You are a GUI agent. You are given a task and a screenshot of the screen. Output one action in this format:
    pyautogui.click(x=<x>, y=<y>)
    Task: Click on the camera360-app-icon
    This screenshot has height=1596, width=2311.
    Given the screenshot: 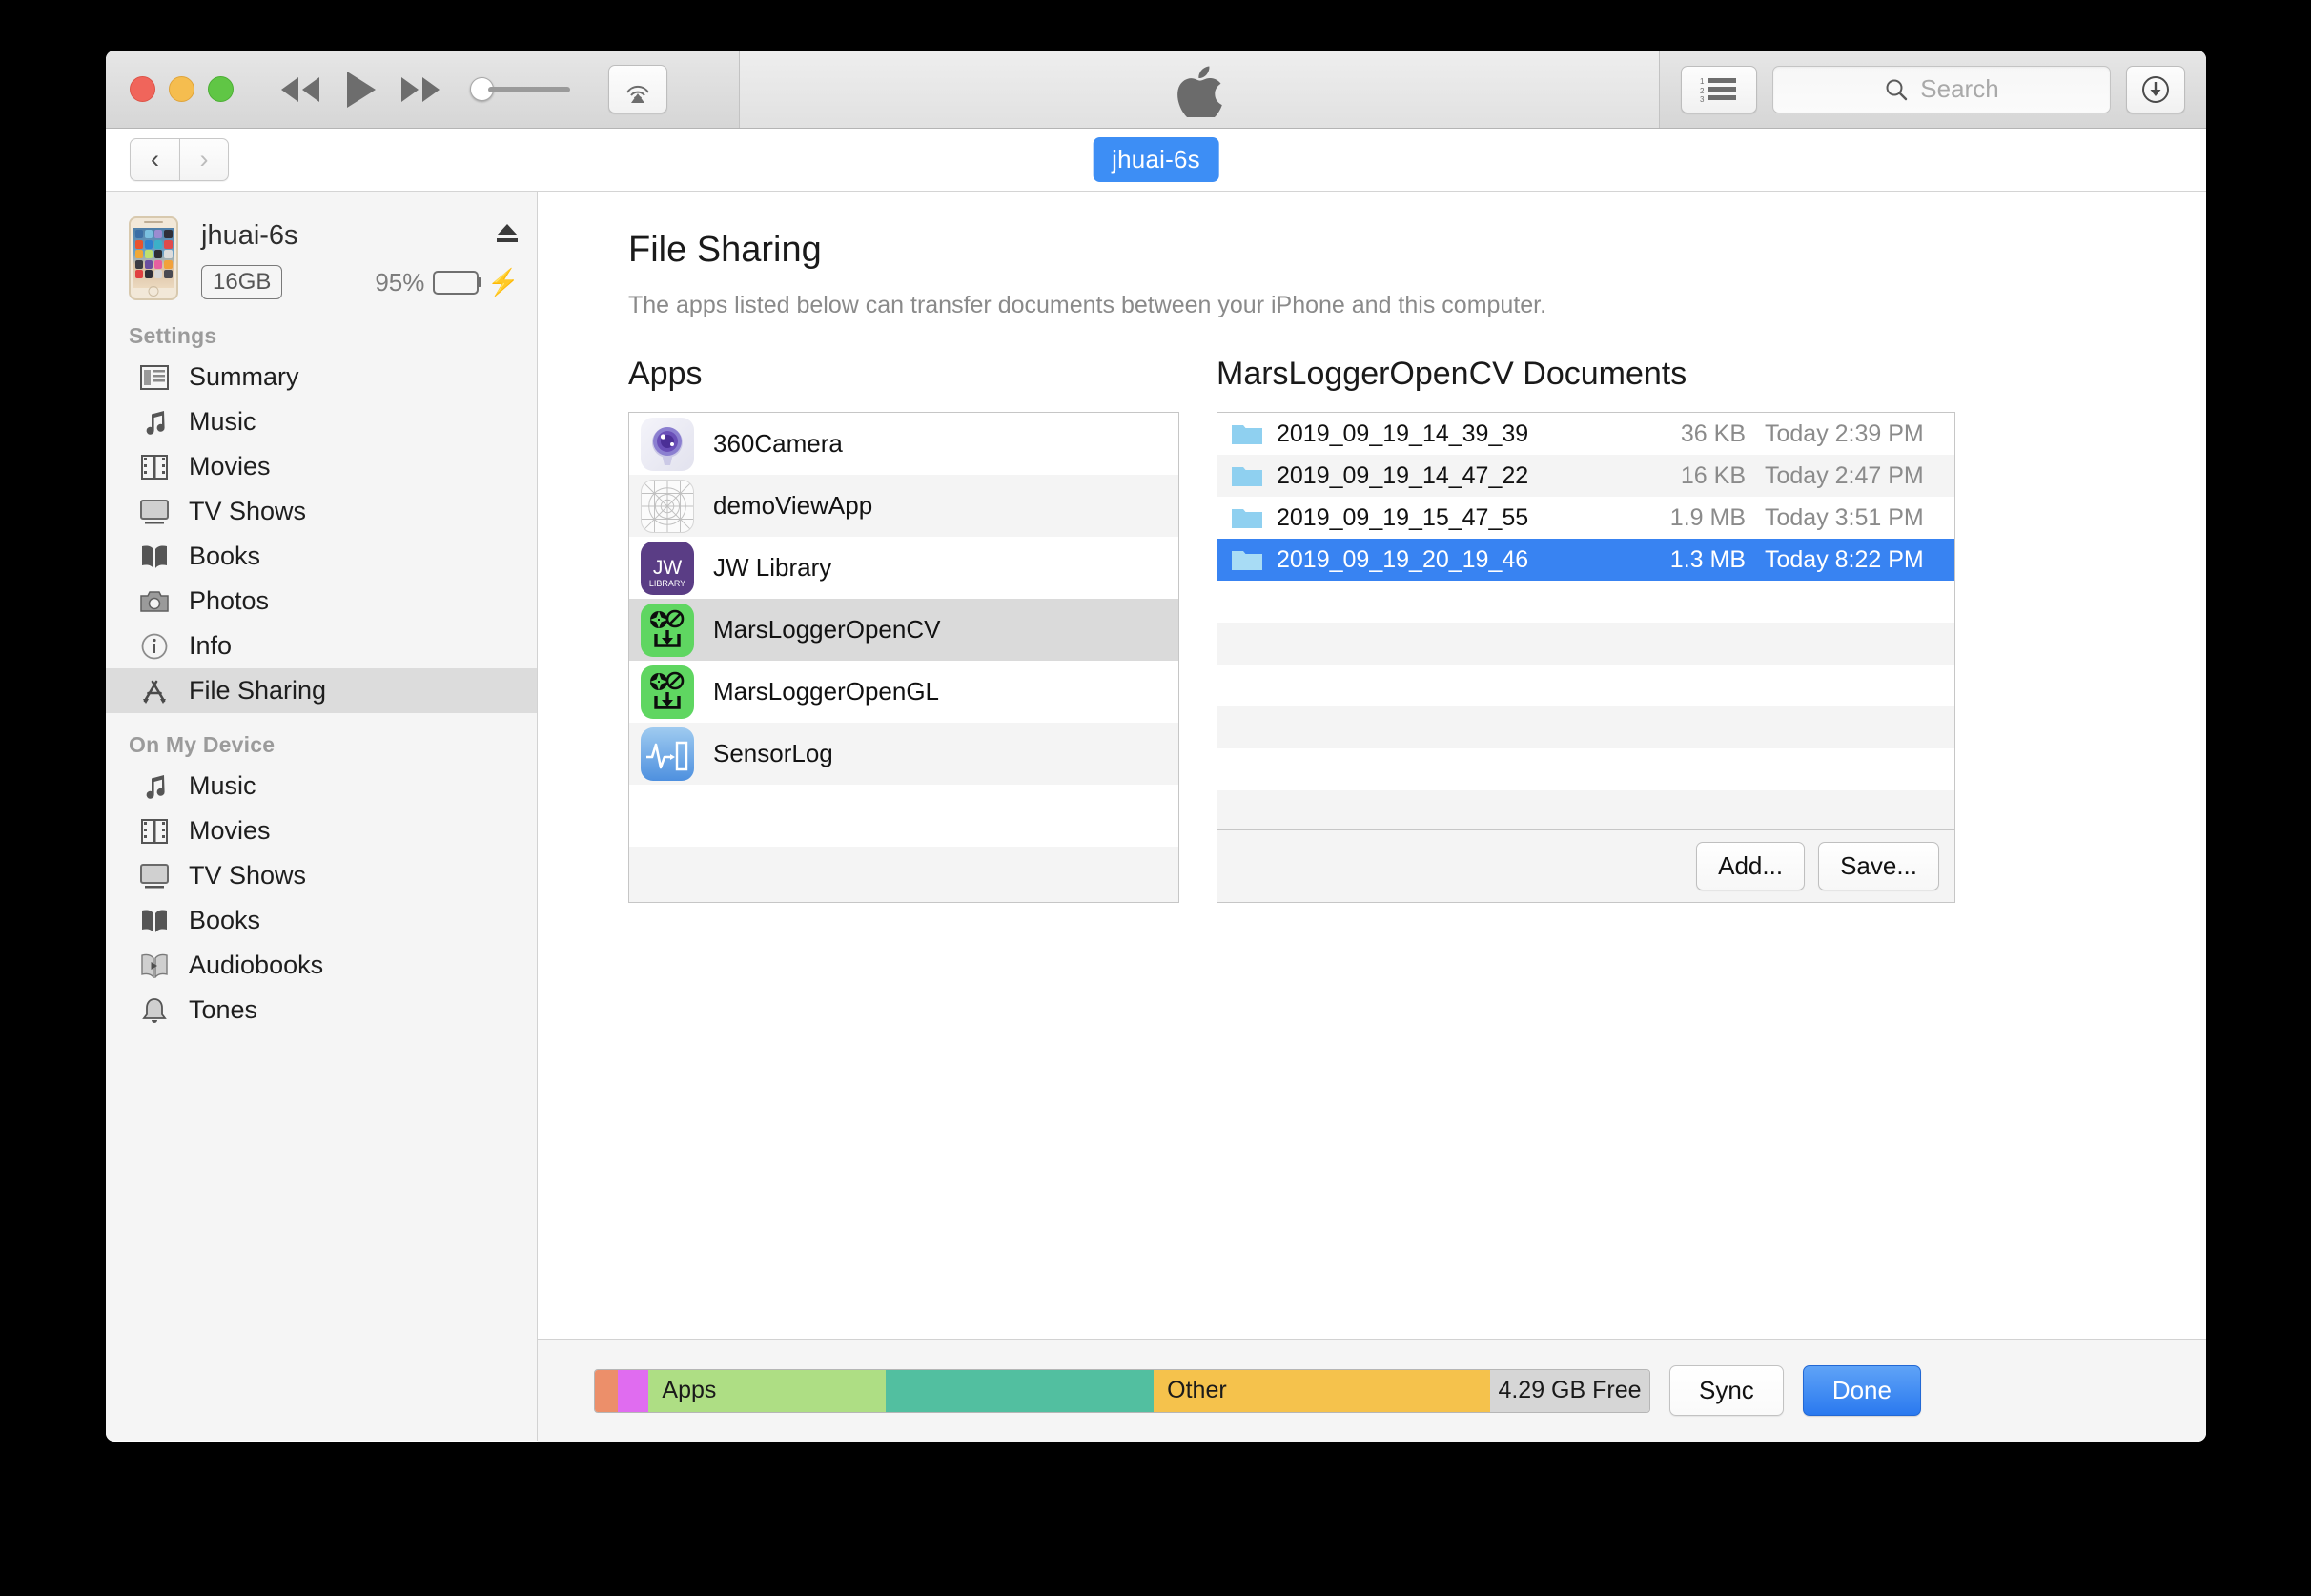 What is the action you would take?
    pyautogui.click(x=668, y=444)
    